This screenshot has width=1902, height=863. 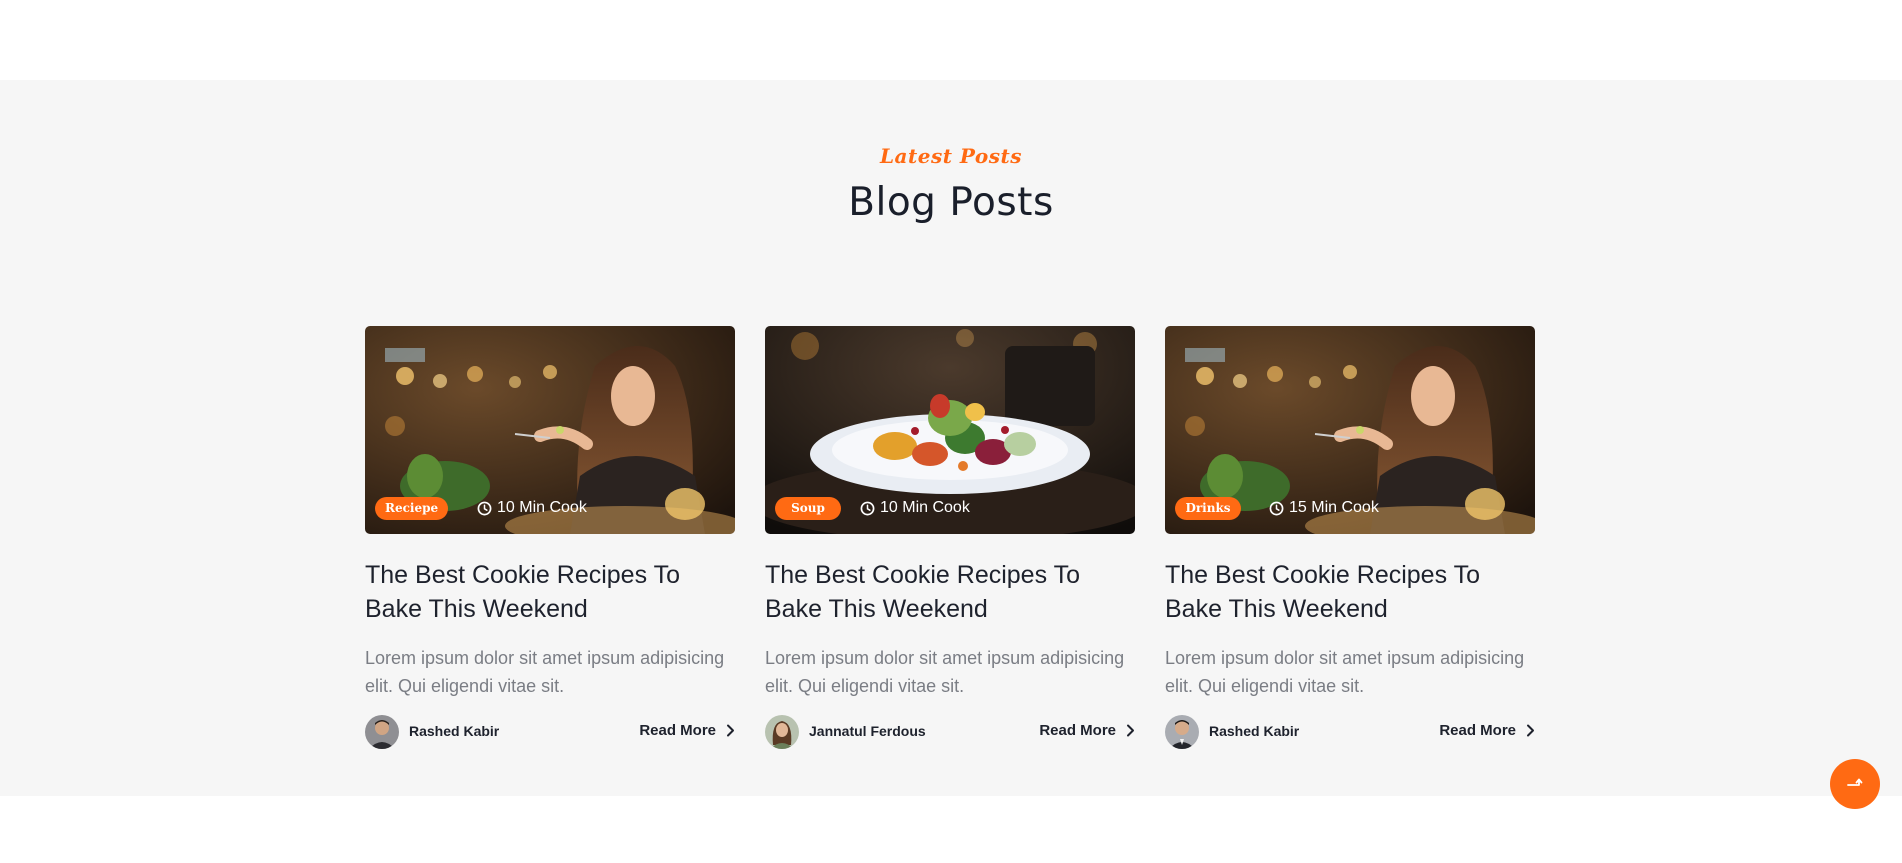 What do you see at coordinates (1350, 430) in the screenshot?
I see `blog-card-image: Drinks 15 Min Cook` at bounding box center [1350, 430].